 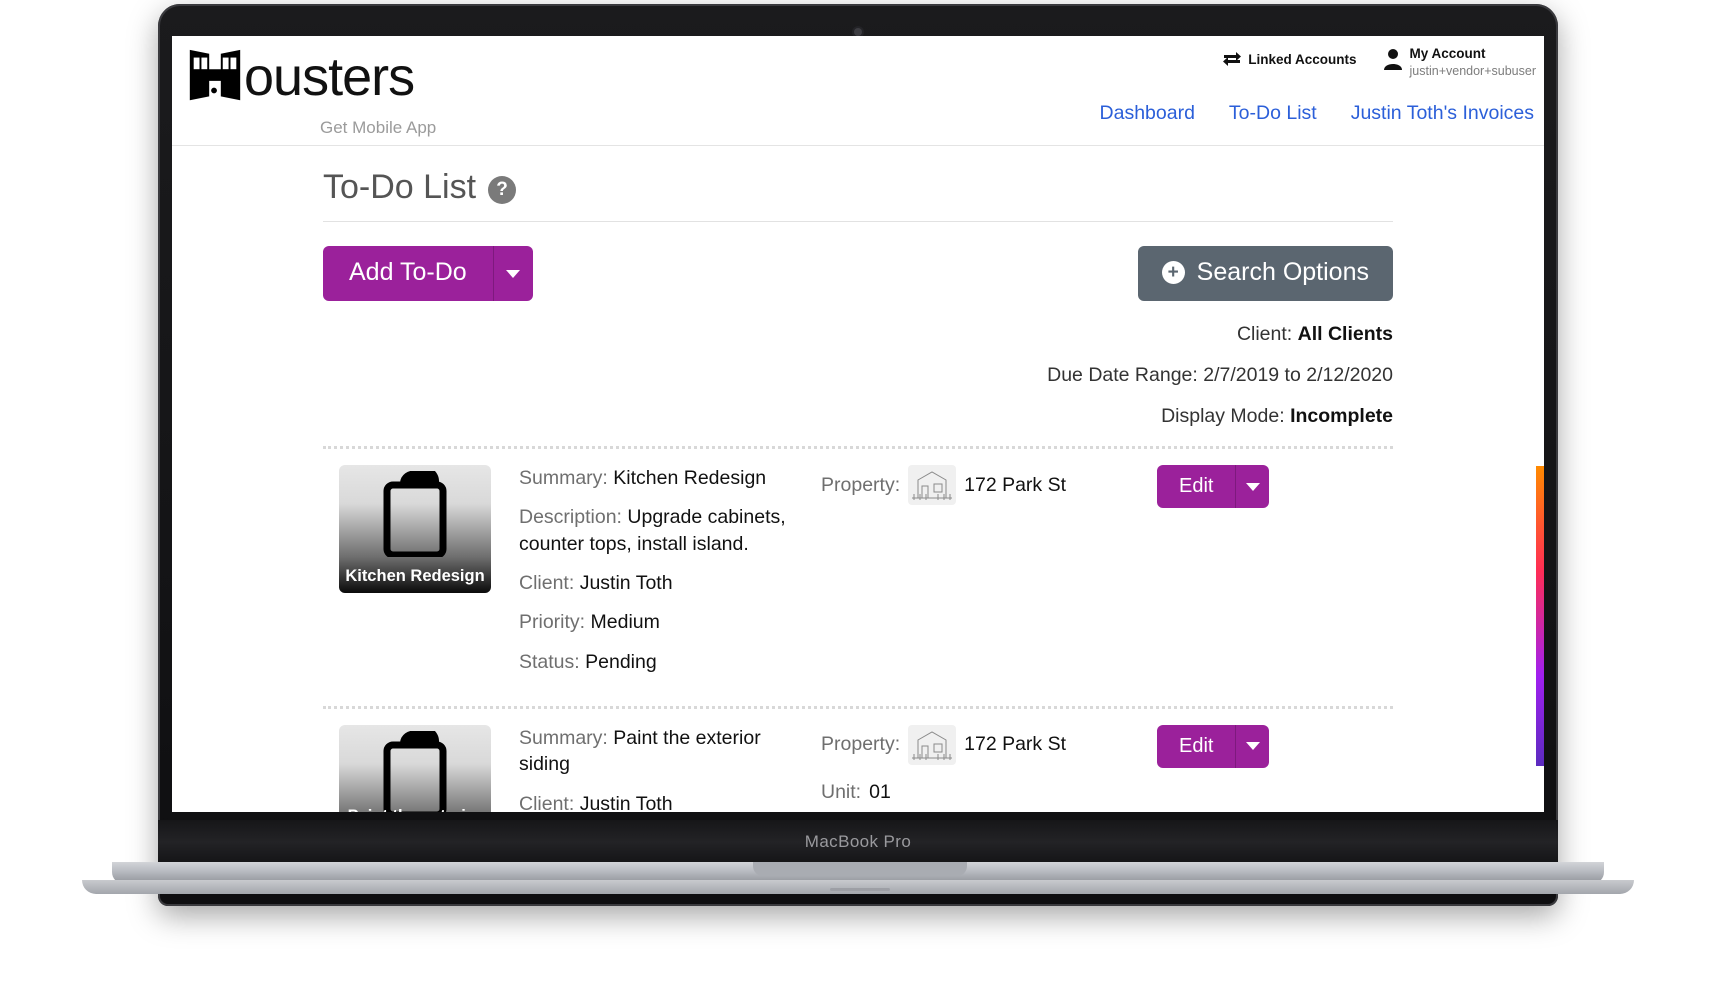 What do you see at coordinates (408, 273) in the screenshot?
I see `add-todo-button: Add To-Do` at bounding box center [408, 273].